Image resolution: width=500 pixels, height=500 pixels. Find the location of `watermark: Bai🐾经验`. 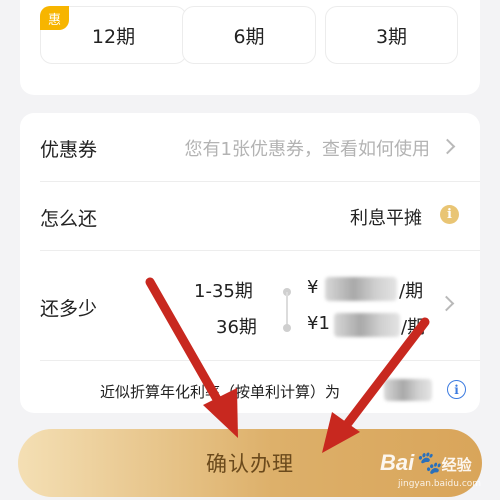

watermark: Bai🐾经验 is located at coordinates (426, 463).